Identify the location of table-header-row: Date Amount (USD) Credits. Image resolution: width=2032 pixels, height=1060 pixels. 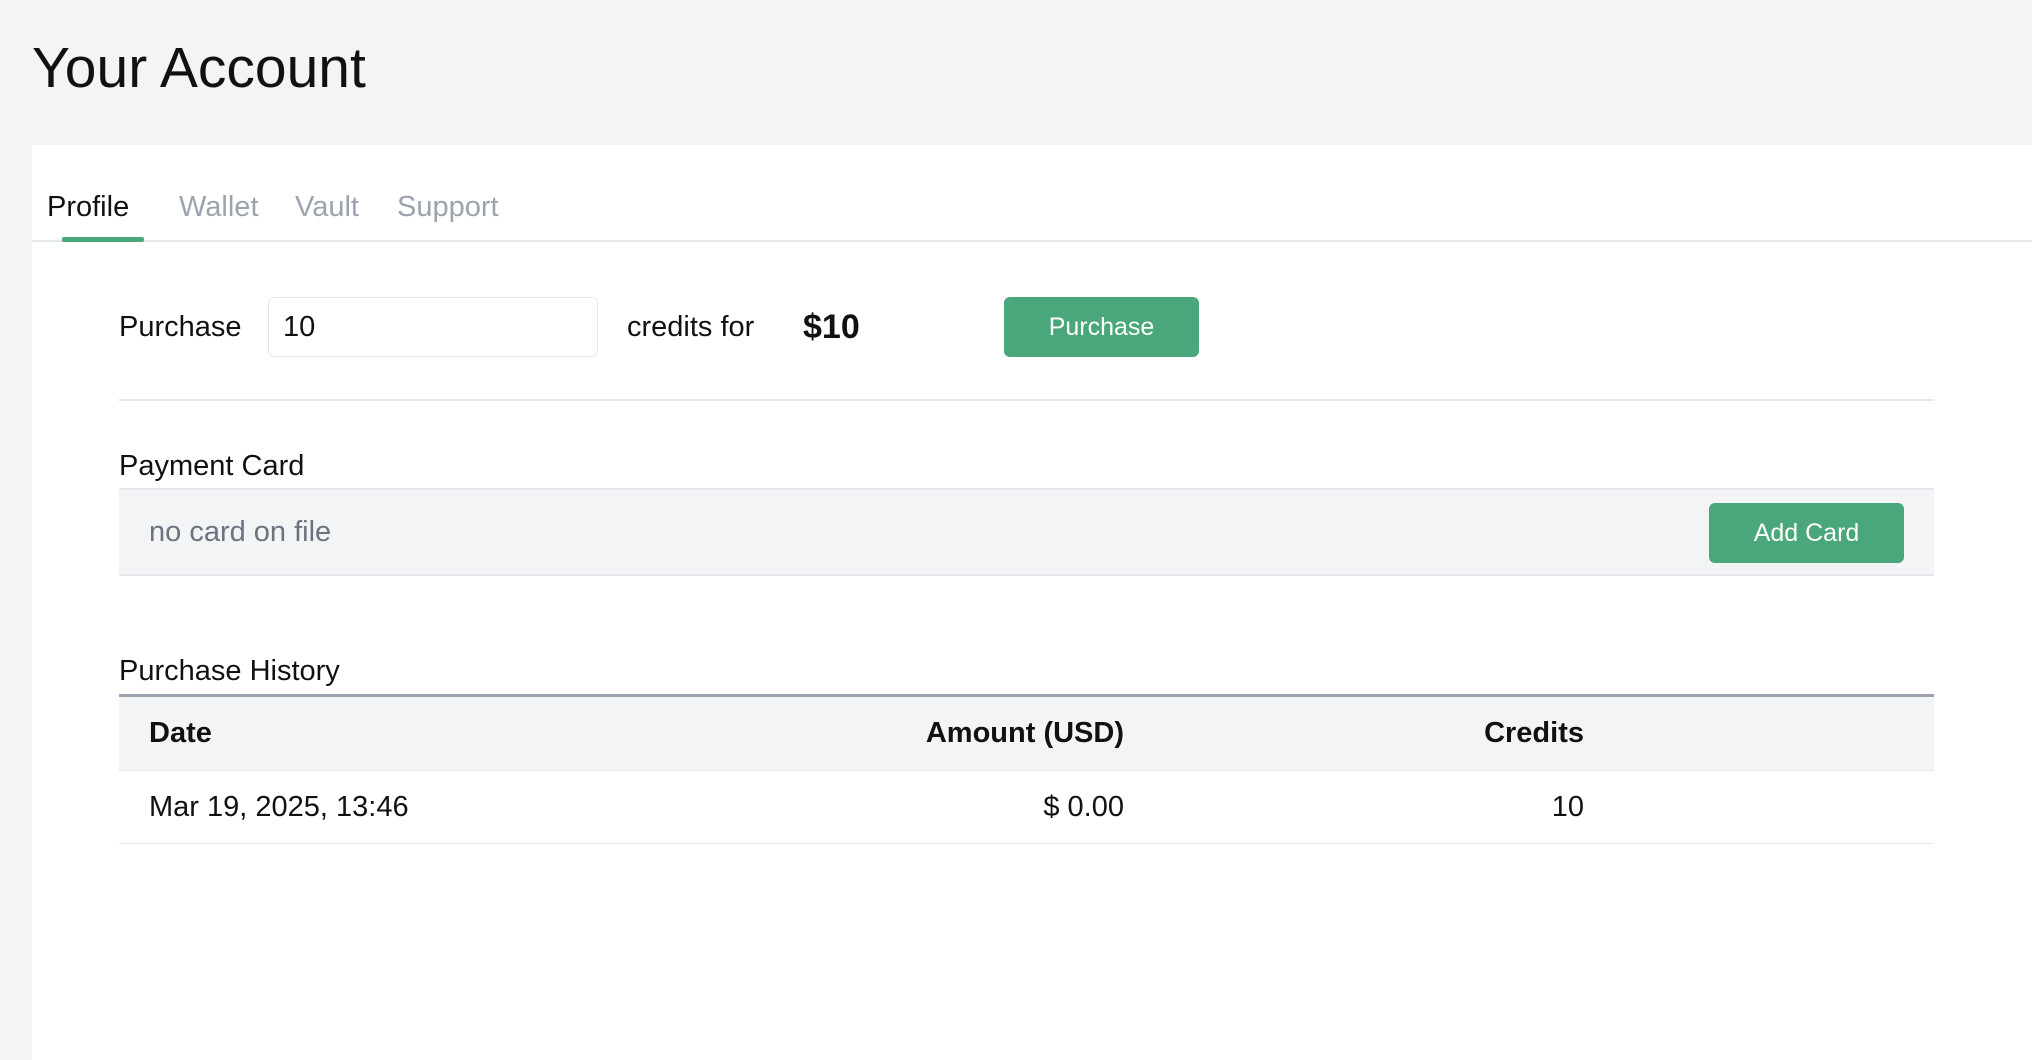
(1026, 732).